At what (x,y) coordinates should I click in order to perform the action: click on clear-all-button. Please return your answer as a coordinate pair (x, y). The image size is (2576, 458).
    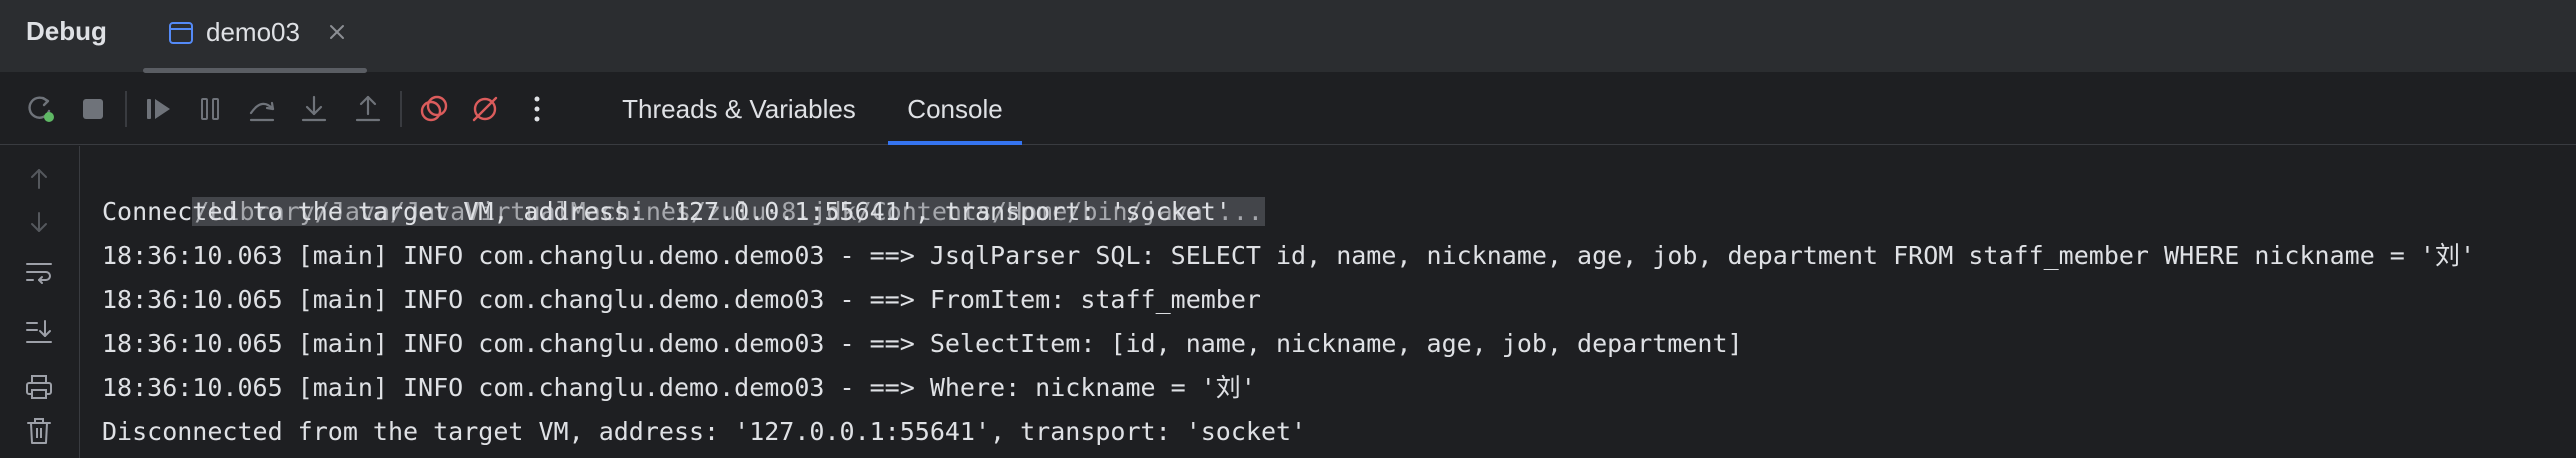
    Looking at the image, I should click on (39, 431).